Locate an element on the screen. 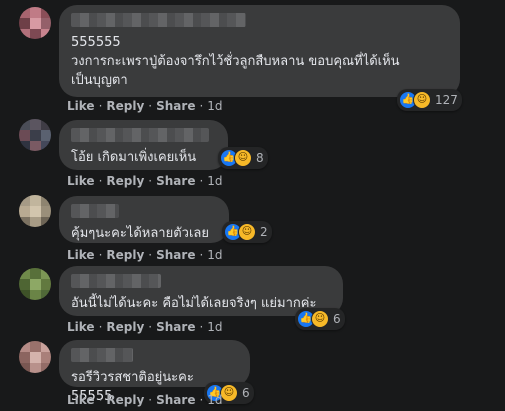 This screenshot has height=411, width=505. reaction-summary: 👍 ☺ 6 is located at coordinates (320, 319).